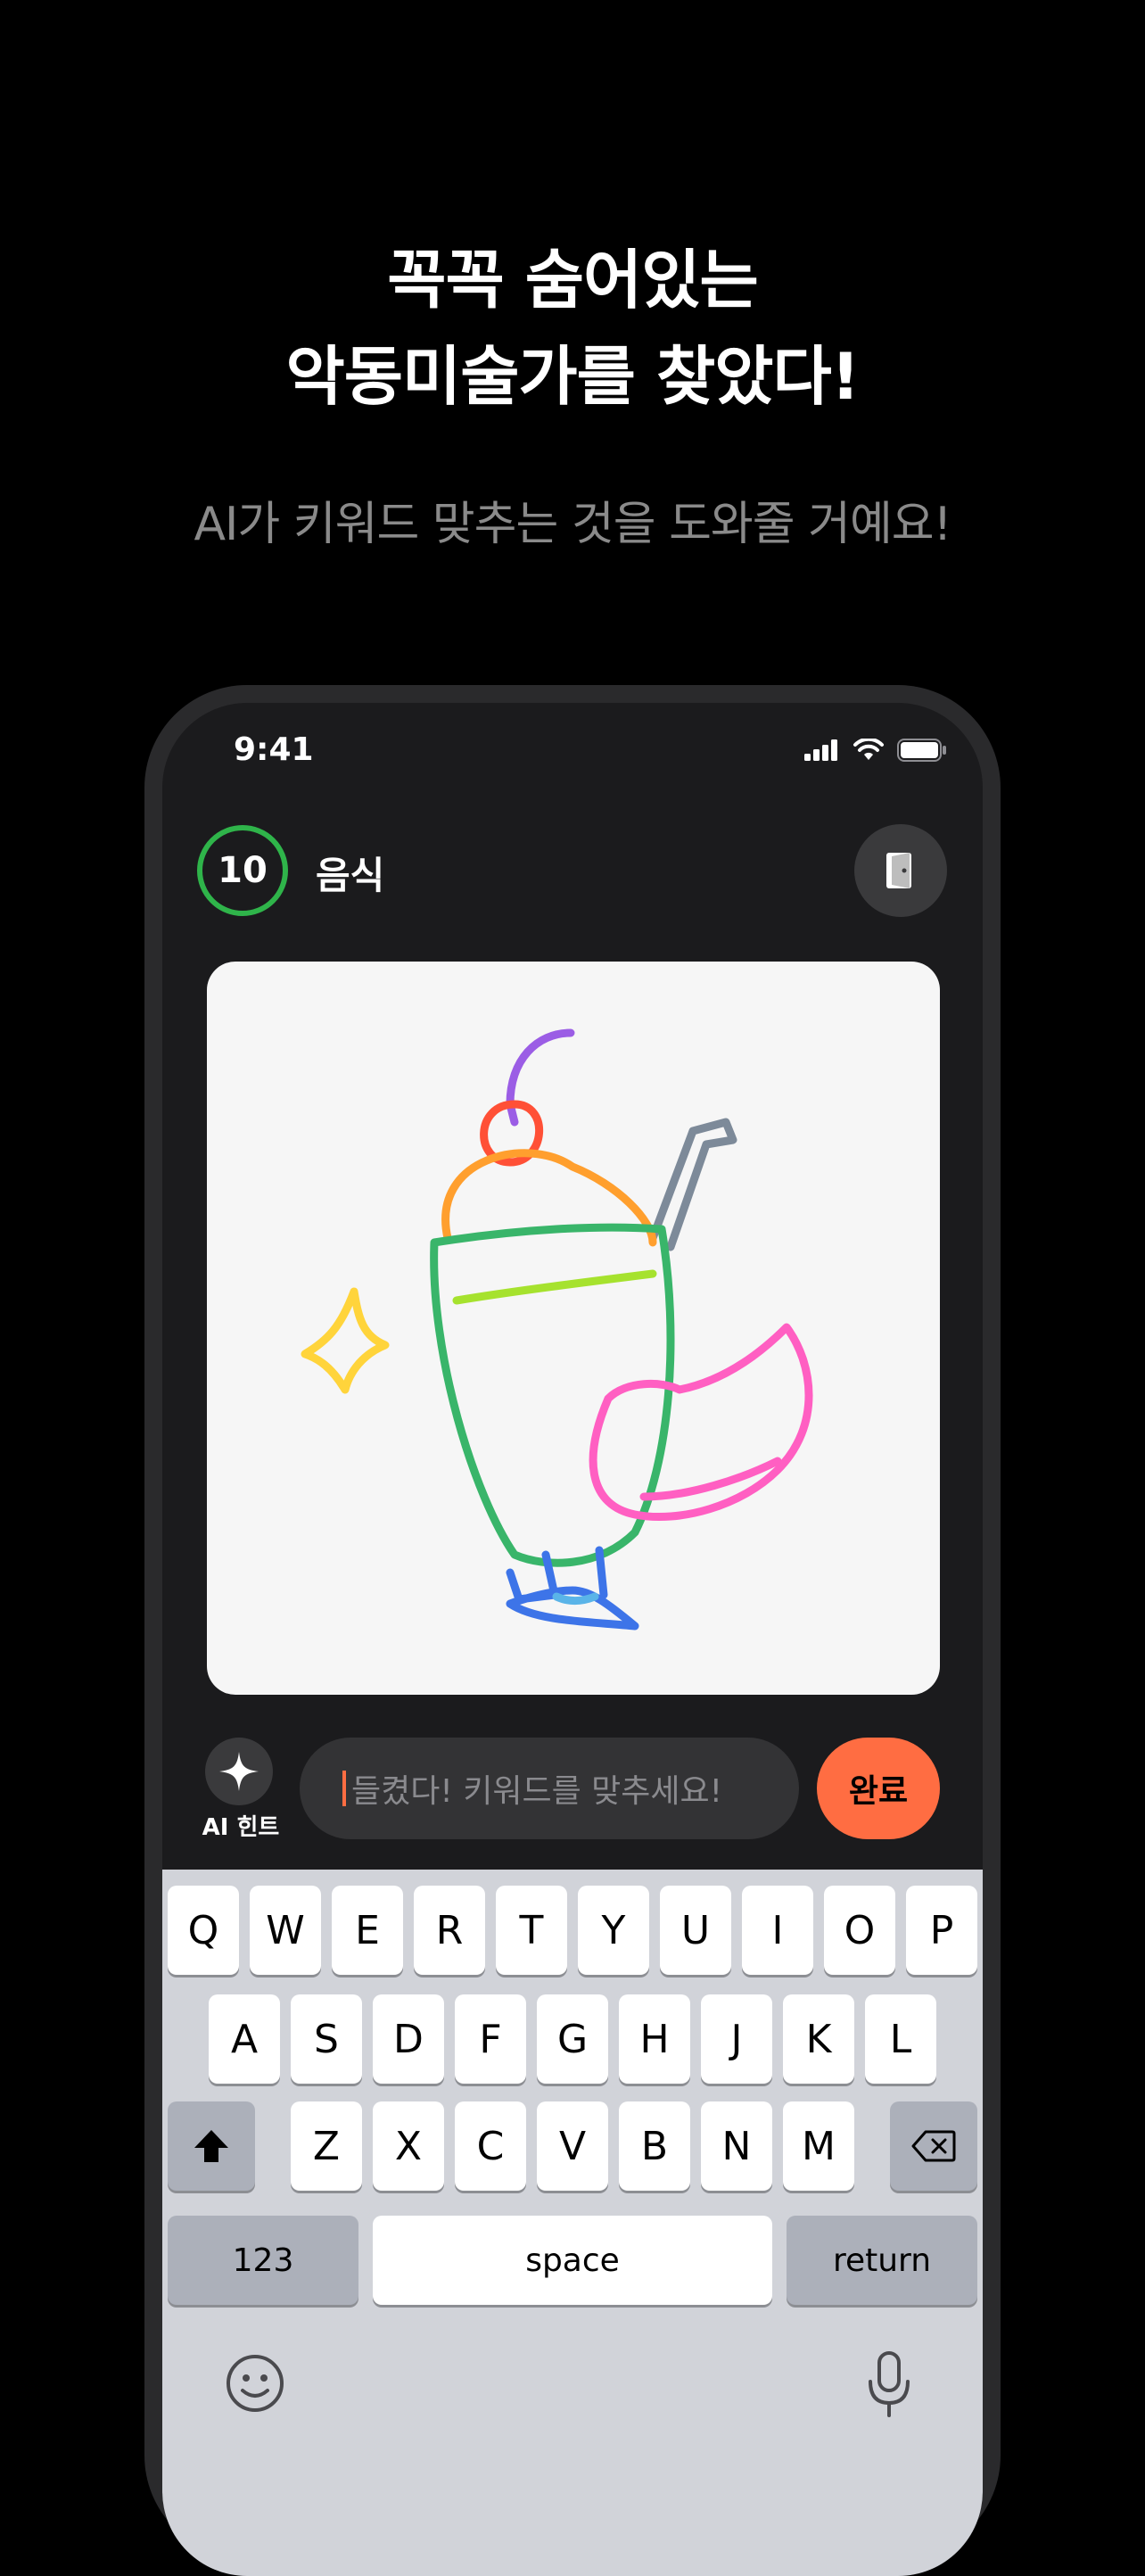 This screenshot has height=2576, width=1145. What do you see at coordinates (490, 2146) in the screenshot?
I see `key-c: C` at bounding box center [490, 2146].